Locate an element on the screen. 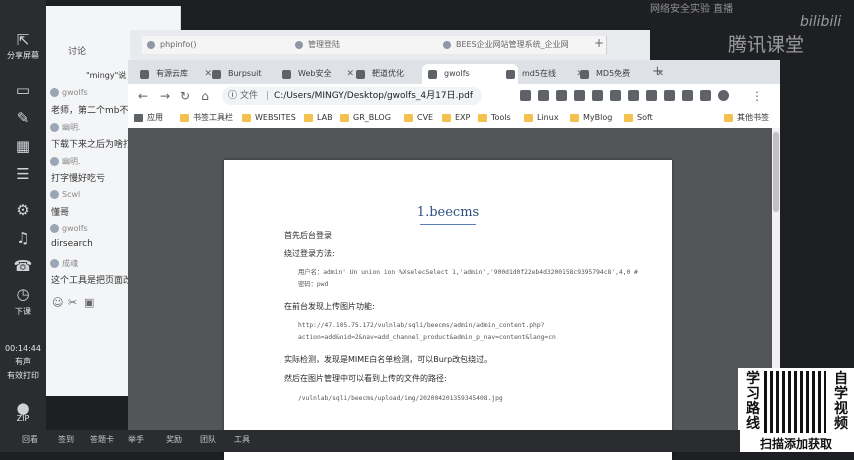  tab-item: 有源云库 ✕ is located at coordinates (175, 74).